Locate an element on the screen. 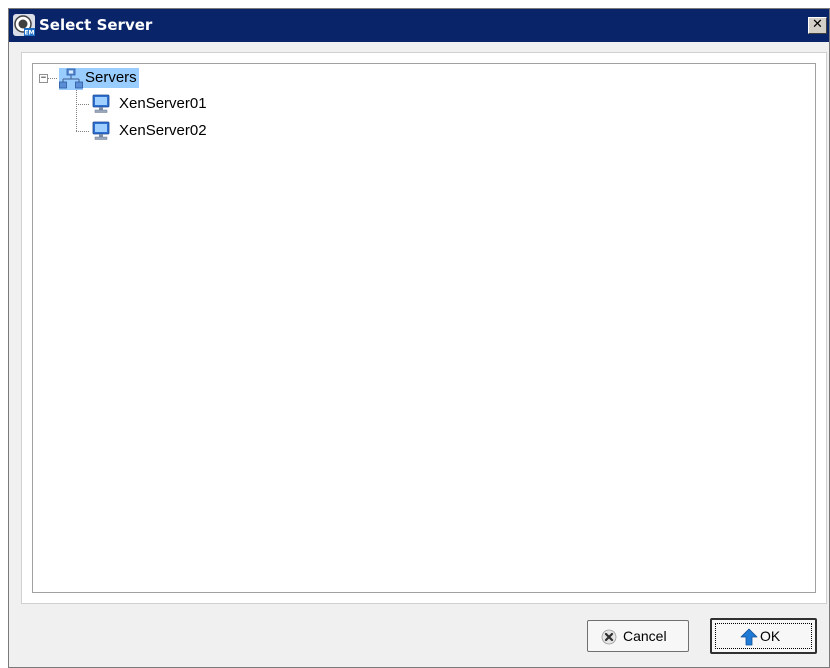 The height and width of the screenshot is (668, 830). cancel-button-label: Cancel is located at coordinates (645, 636).